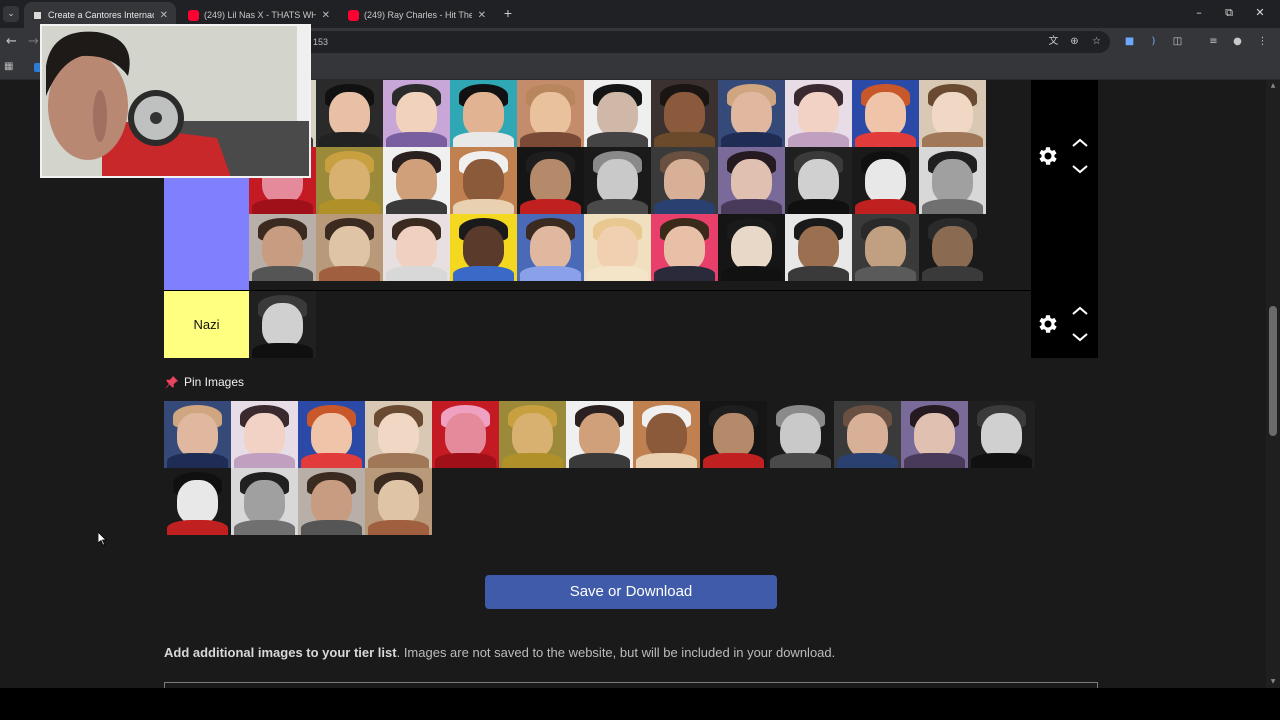 The height and width of the screenshot is (720, 1280). What do you see at coordinates (1273, 85) in the screenshot?
I see `scroll-up-icon: ▲` at bounding box center [1273, 85].